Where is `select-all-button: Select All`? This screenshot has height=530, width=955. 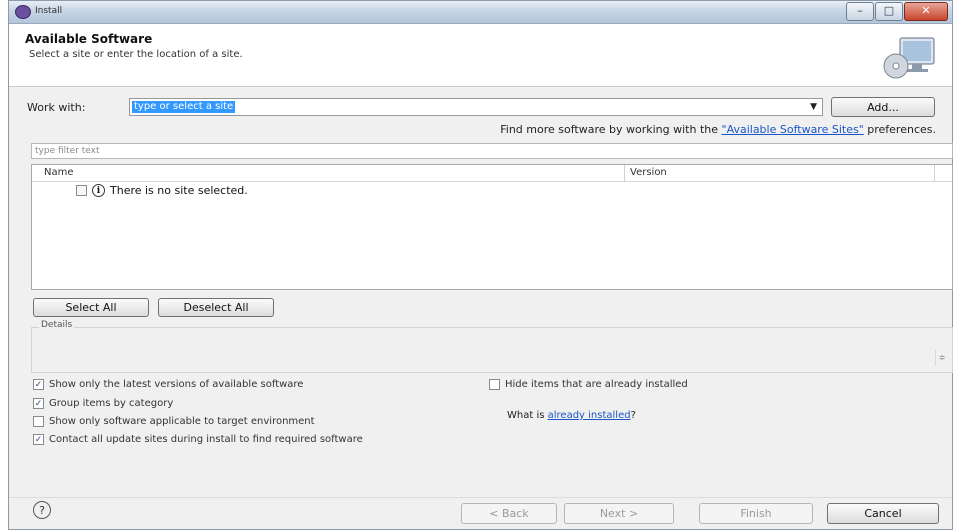 select-all-button: Select All is located at coordinates (91, 307).